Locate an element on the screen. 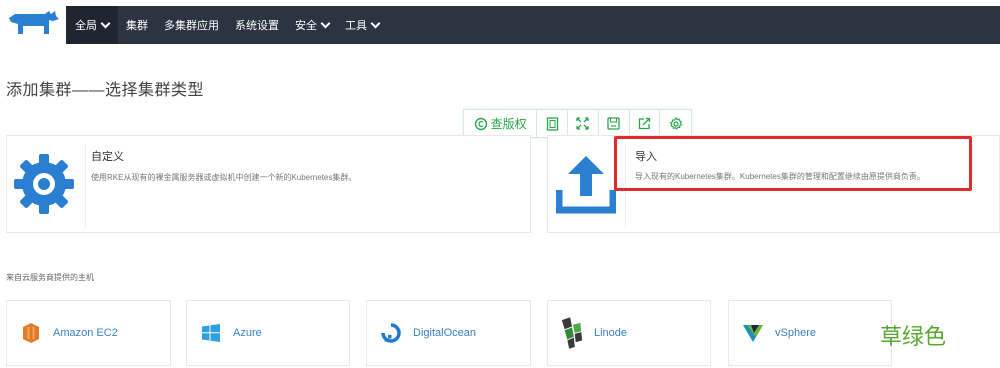  nav-item-tools: 工具 is located at coordinates (362, 25).